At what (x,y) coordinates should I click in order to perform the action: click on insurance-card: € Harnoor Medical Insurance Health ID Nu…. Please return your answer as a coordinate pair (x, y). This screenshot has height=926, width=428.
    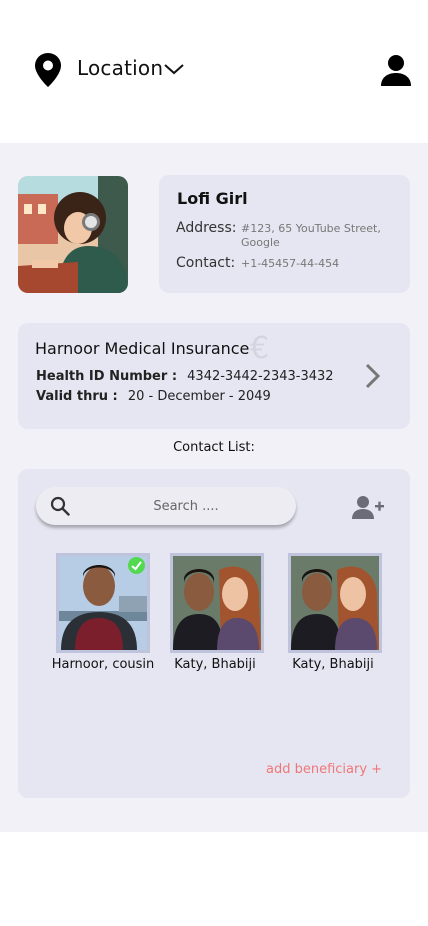
    Looking at the image, I should click on (214, 376).